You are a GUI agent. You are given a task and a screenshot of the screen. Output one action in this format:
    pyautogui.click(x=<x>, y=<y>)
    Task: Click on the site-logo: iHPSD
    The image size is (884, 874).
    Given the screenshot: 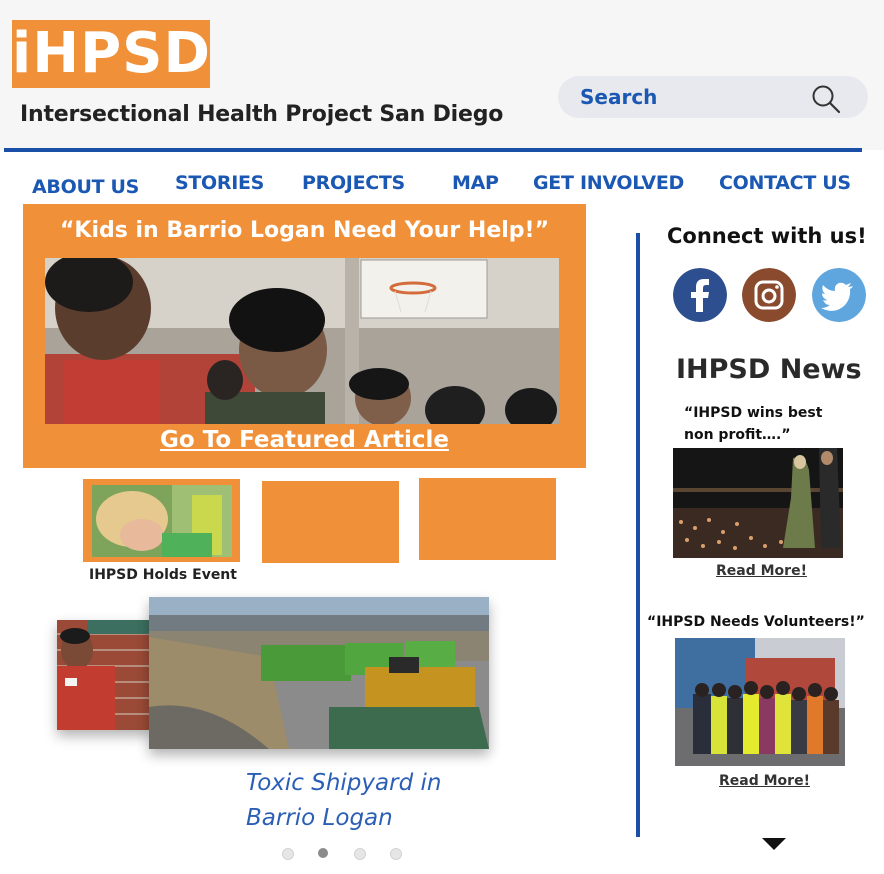 What is the action you would take?
    pyautogui.click(x=111, y=54)
    